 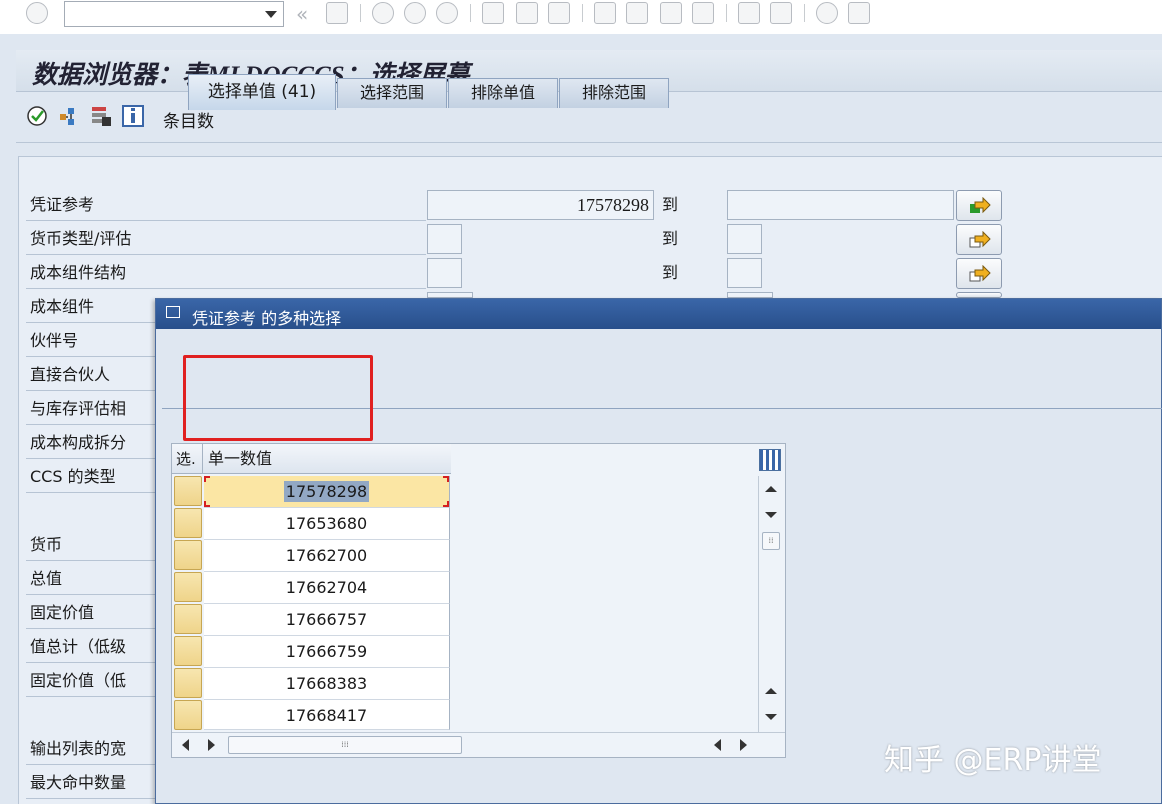 What do you see at coordinates (327, 620) in the screenshot?
I see `table-row-value: 17666757` at bounding box center [327, 620].